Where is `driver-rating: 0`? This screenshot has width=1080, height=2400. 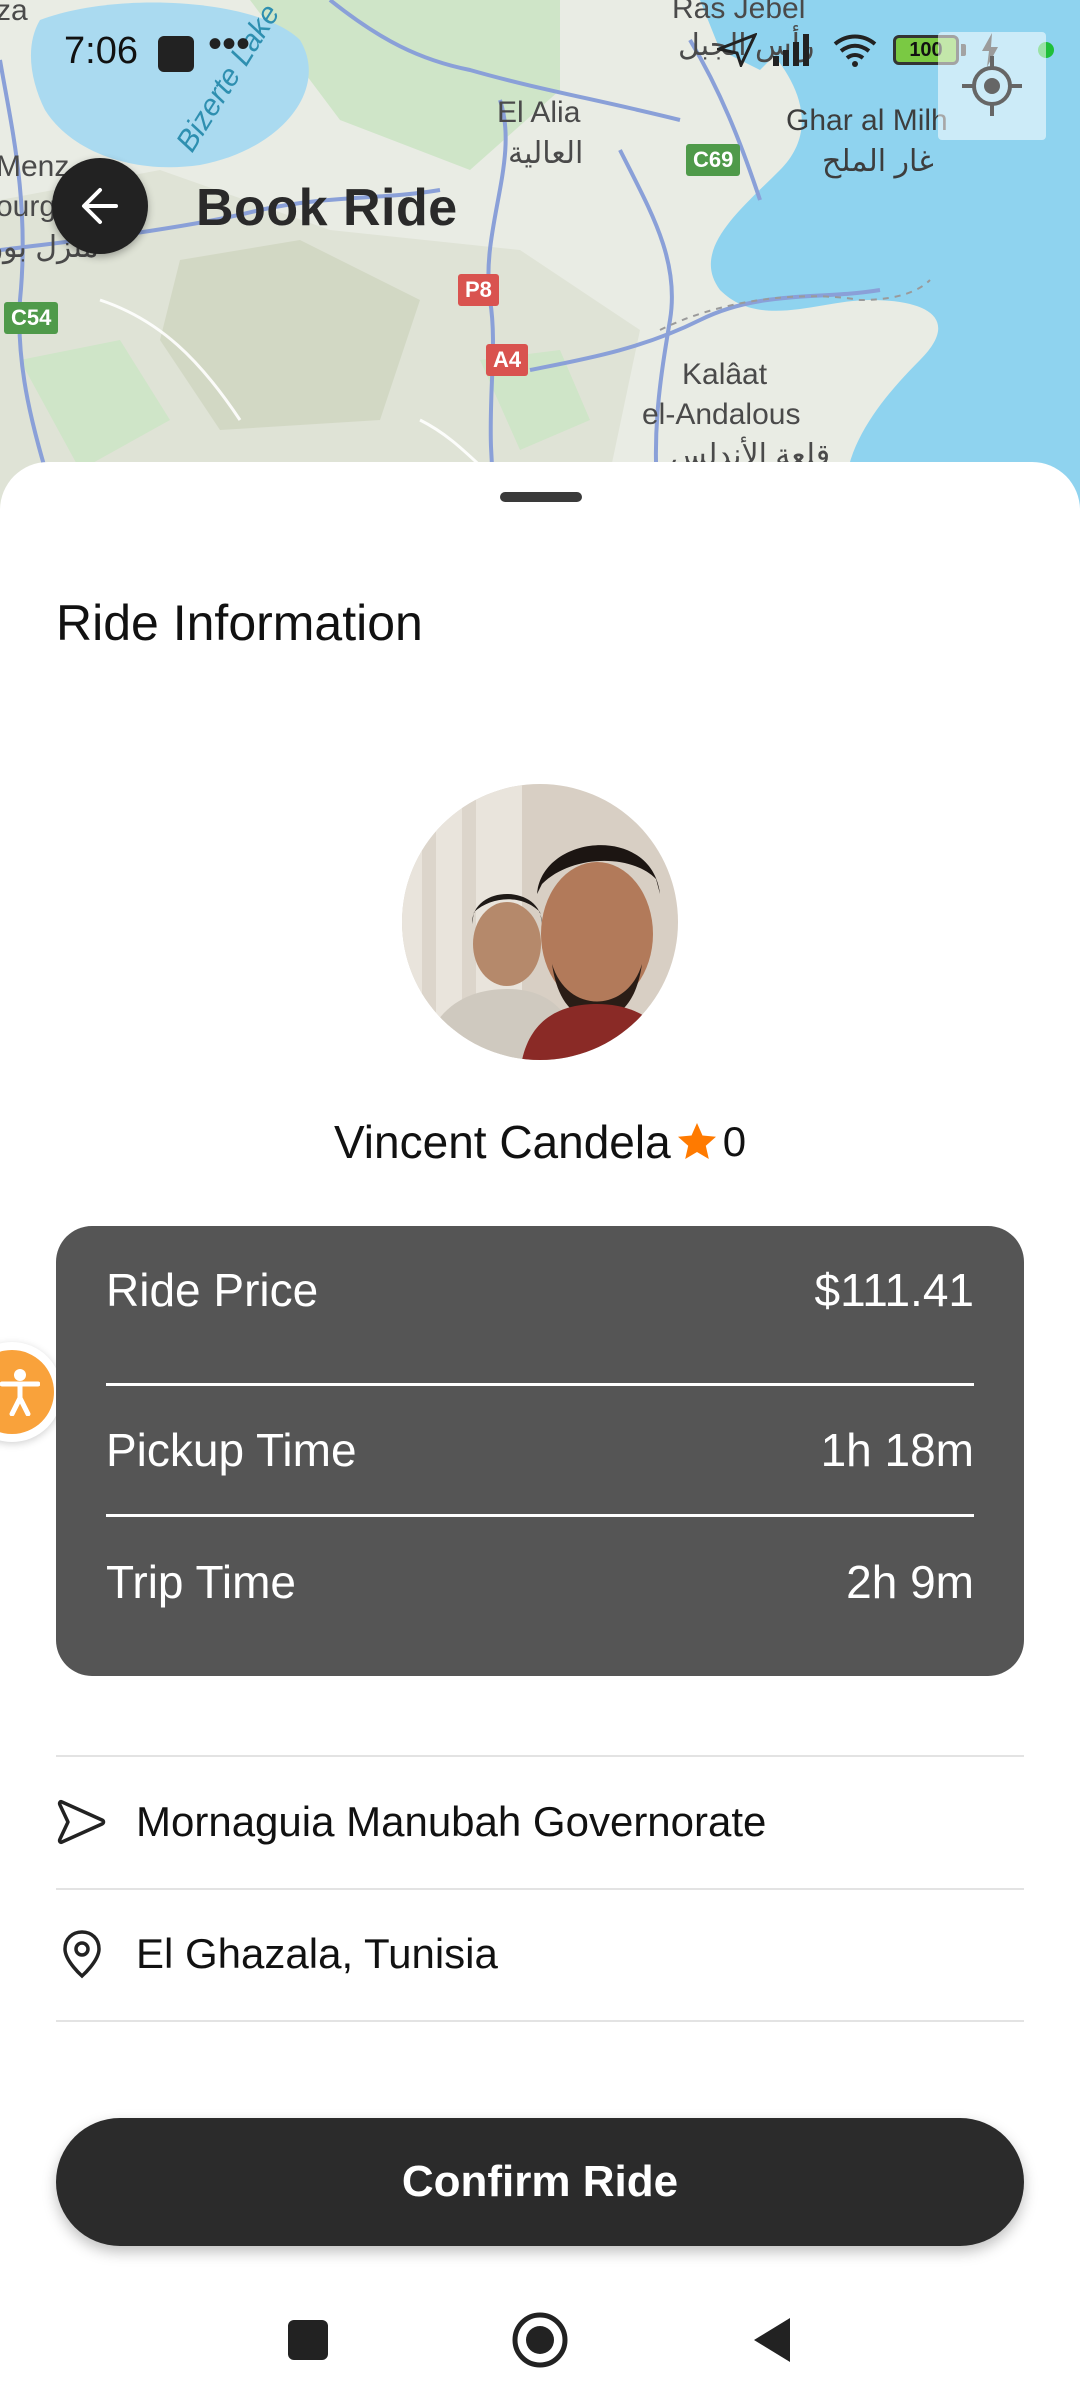 driver-rating: 0 is located at coordinates (734, 1141).